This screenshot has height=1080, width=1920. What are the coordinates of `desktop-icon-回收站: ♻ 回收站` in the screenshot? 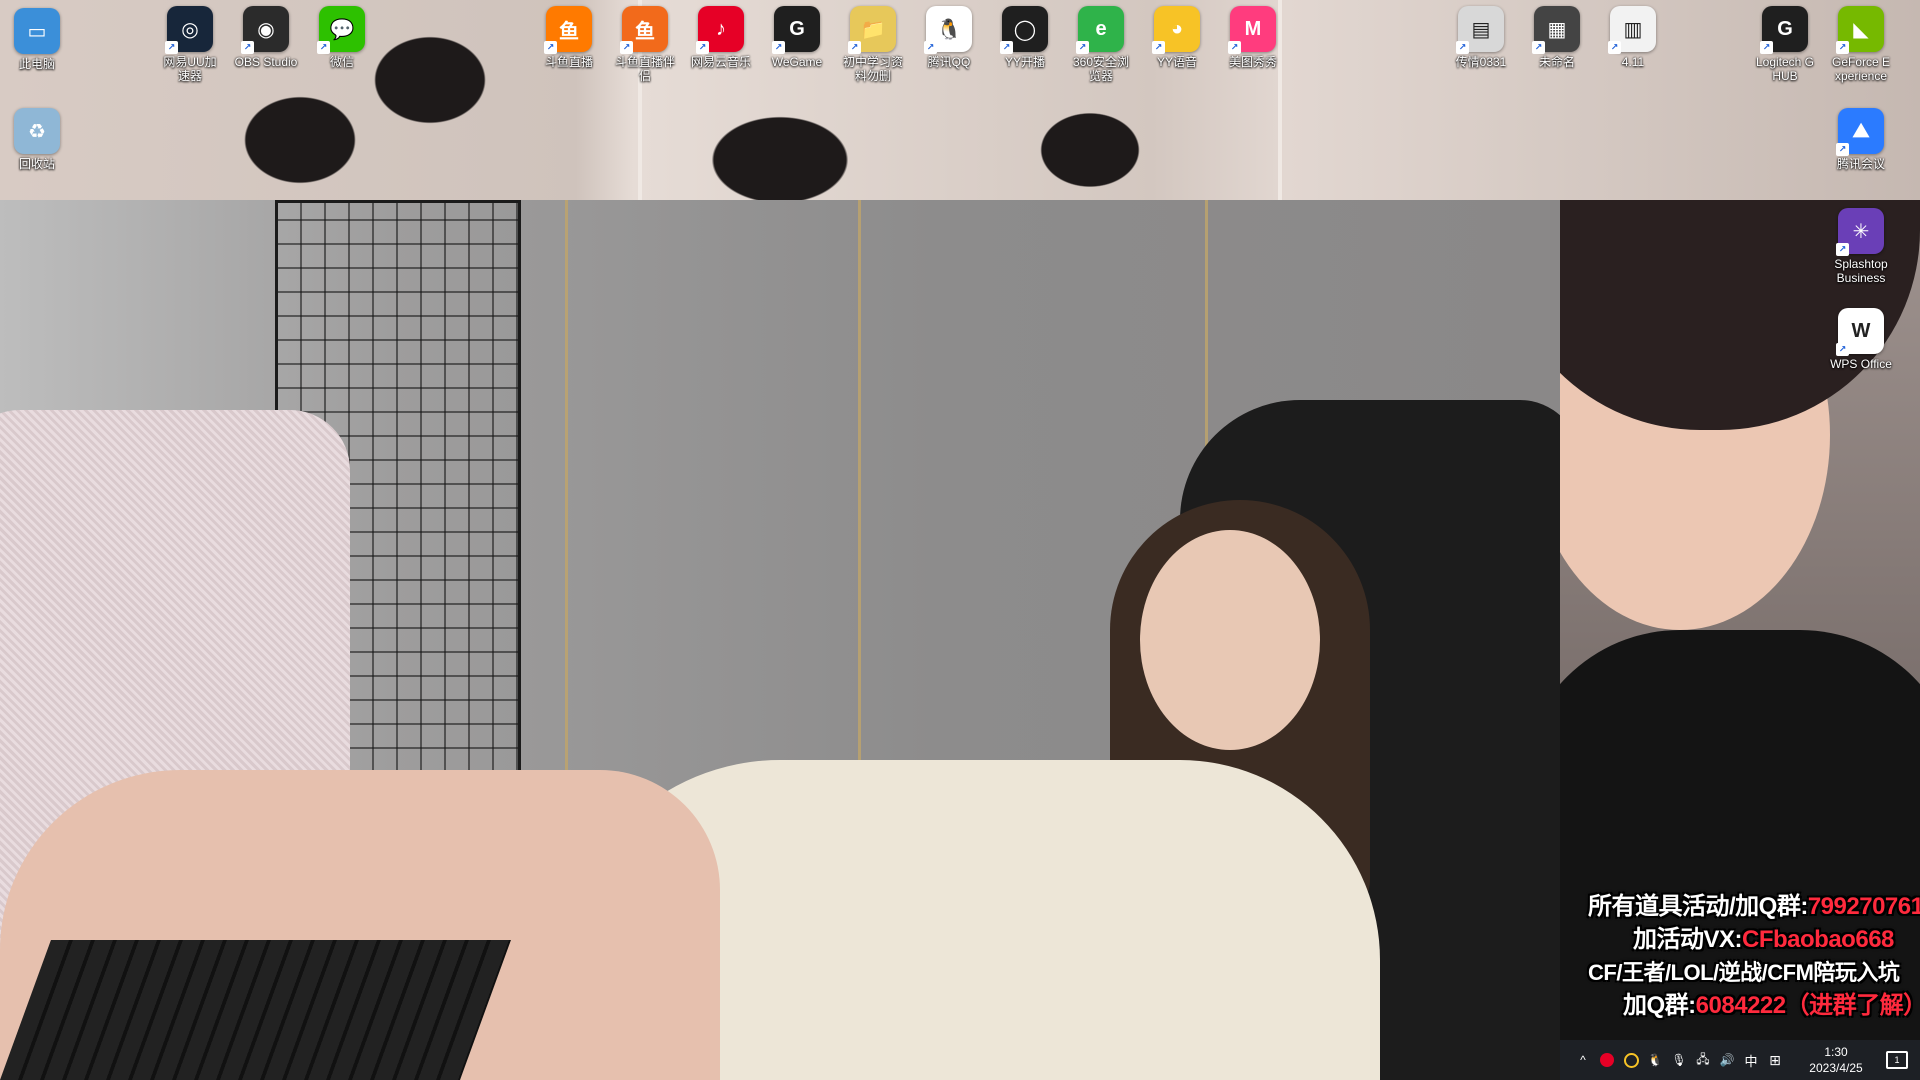 It's located at (37, 139).